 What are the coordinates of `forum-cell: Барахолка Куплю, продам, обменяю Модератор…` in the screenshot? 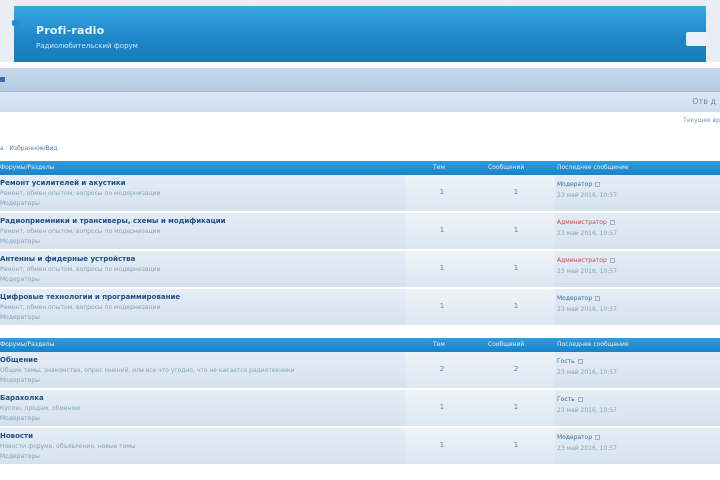 It's located at (202, 408).